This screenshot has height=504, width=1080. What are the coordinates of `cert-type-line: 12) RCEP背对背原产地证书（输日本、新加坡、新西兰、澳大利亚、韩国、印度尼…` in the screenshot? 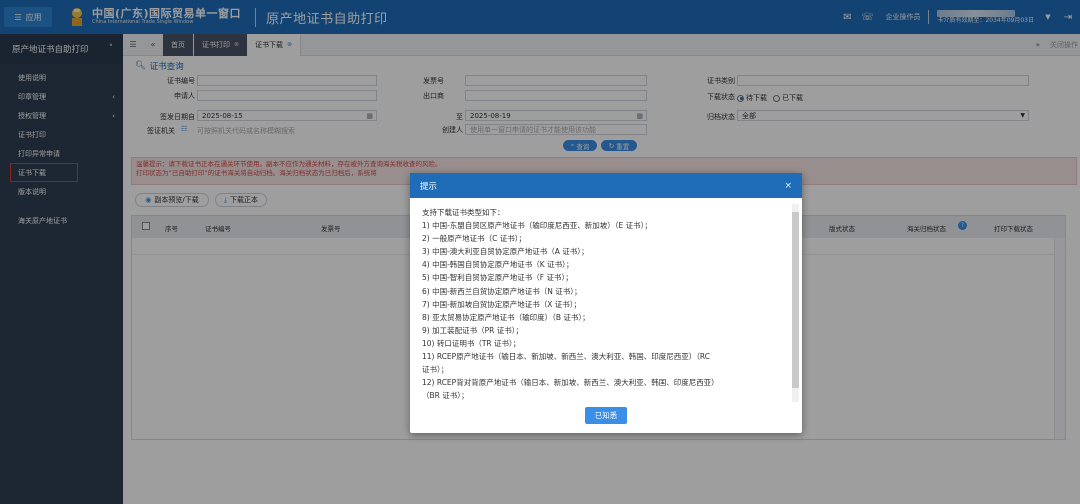 It's located at (570, 383).